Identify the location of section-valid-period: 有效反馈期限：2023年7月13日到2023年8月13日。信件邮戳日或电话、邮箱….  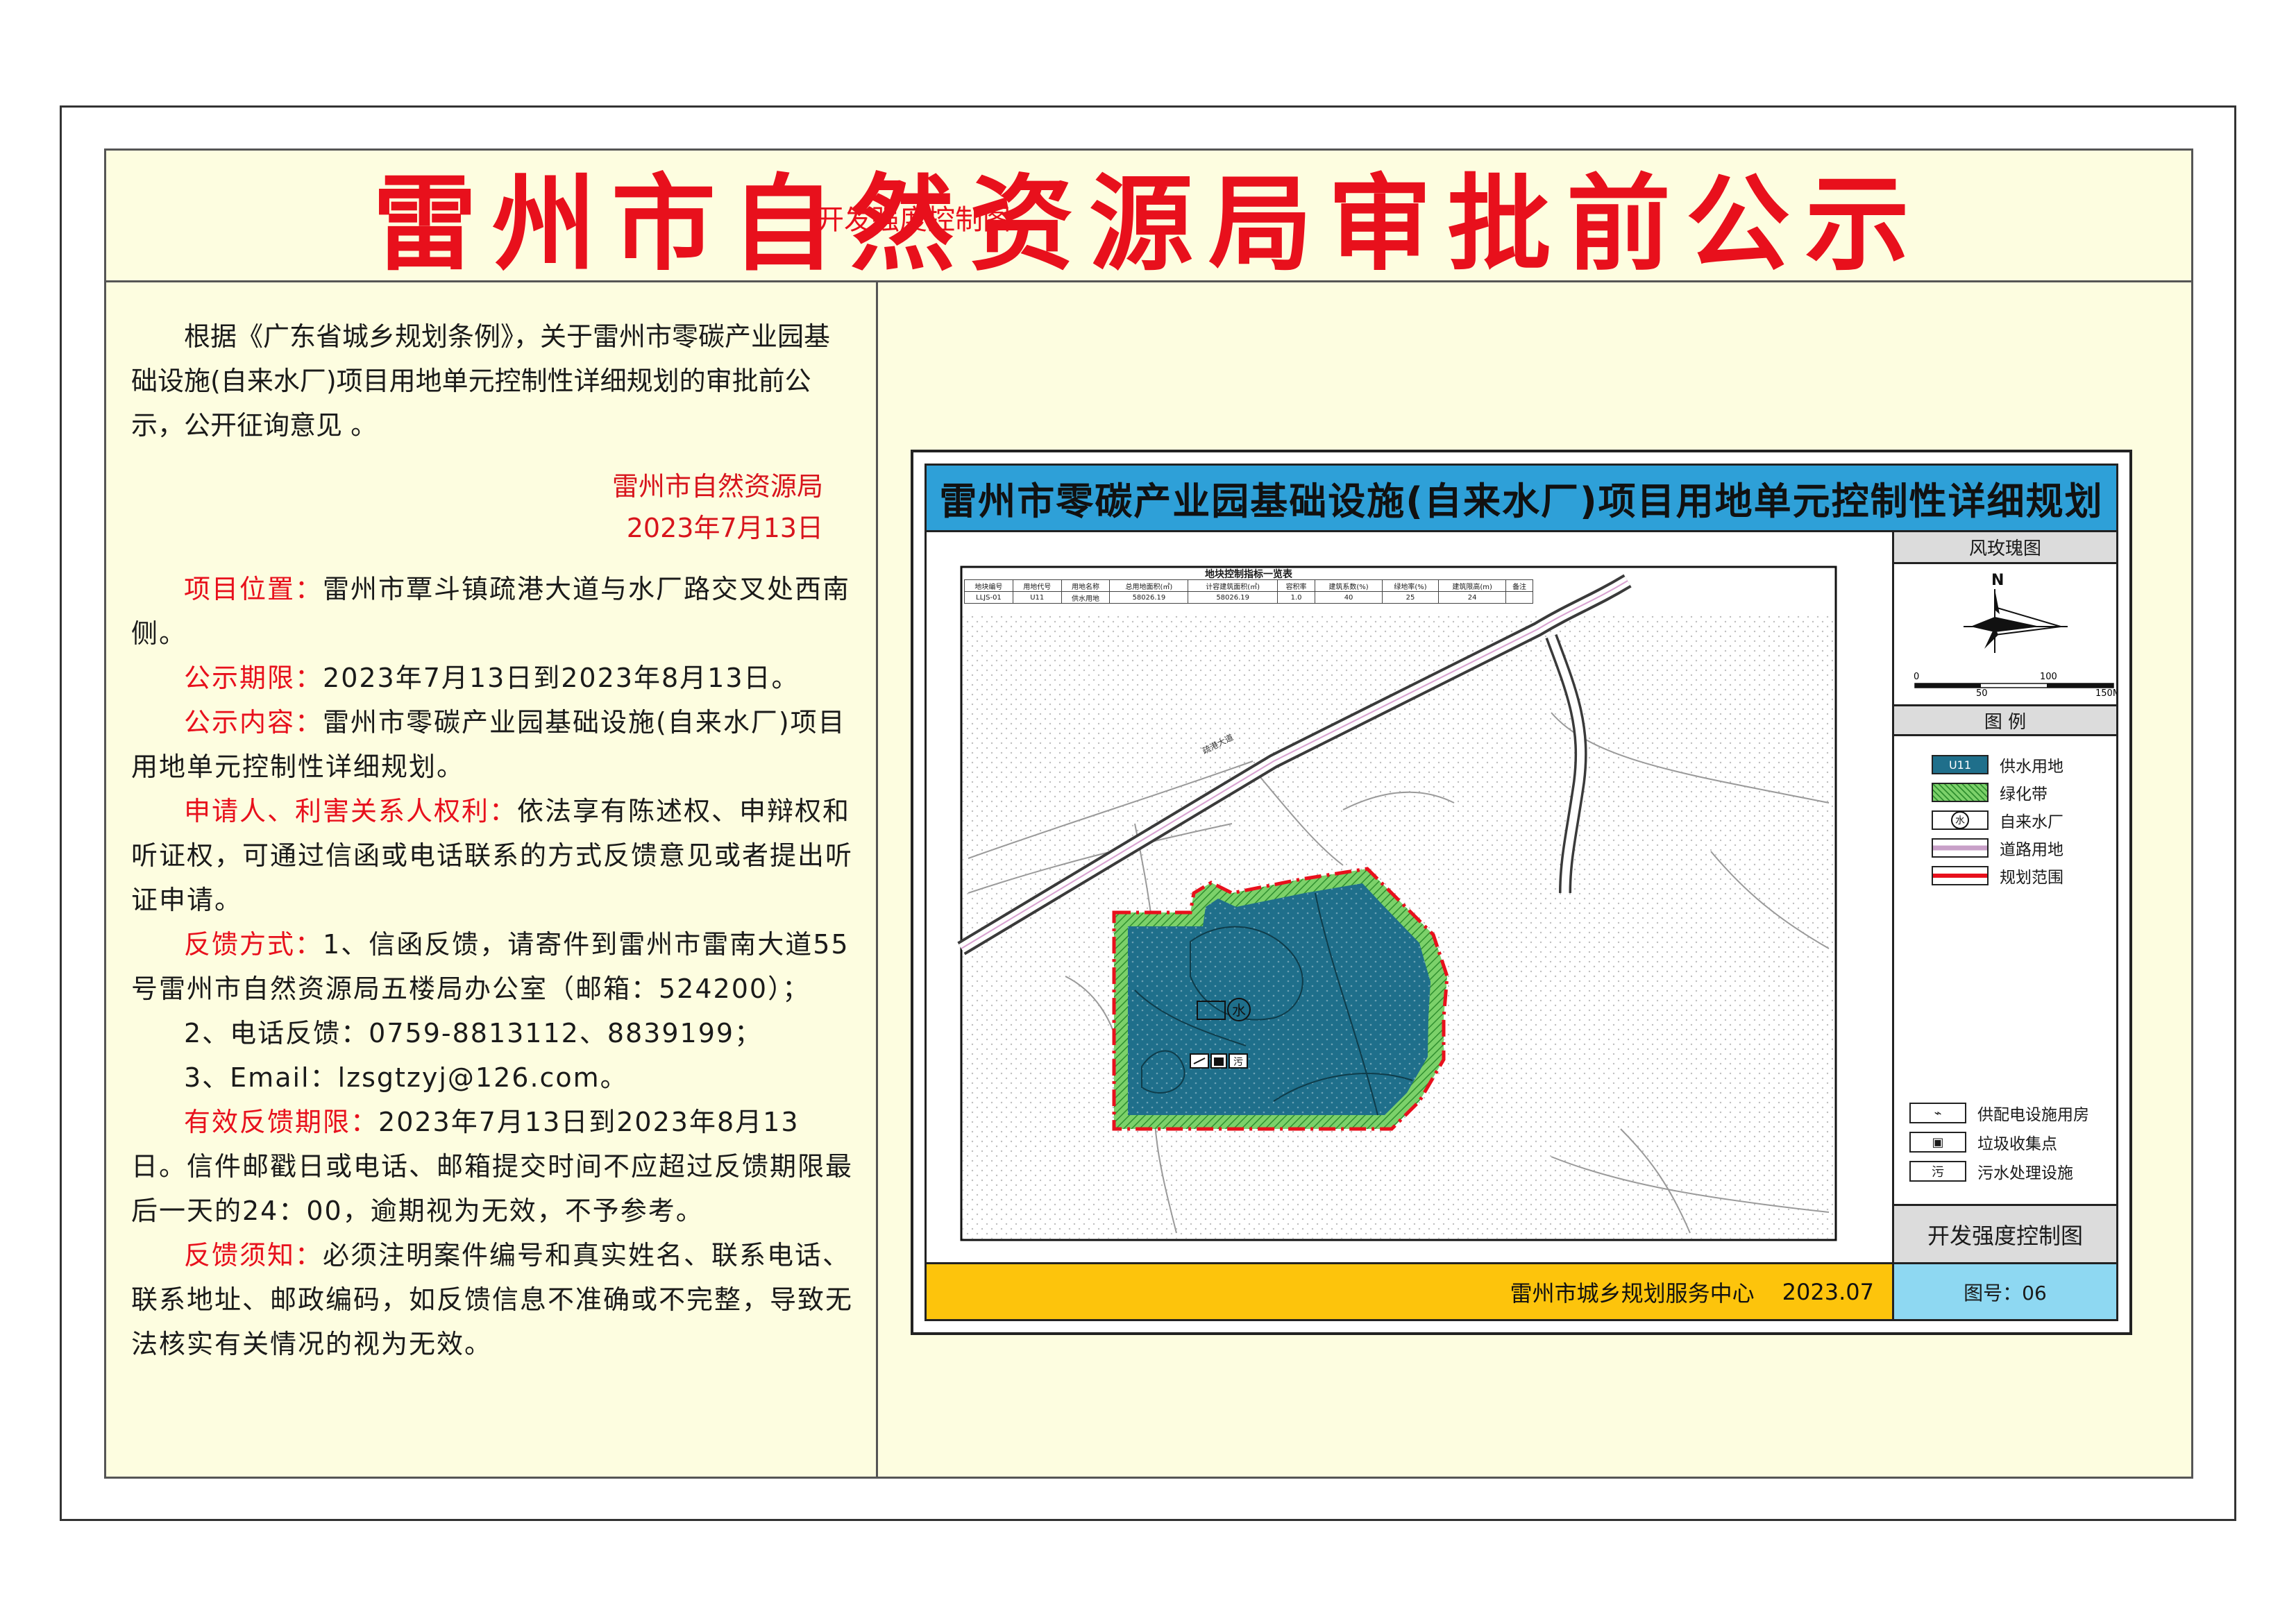
(492, 1166).